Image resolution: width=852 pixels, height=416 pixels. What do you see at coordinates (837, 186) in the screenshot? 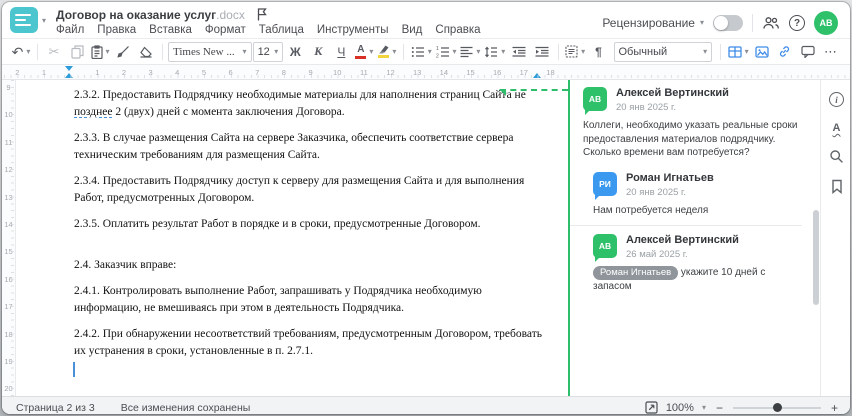
I see `bookmark-icon` at bounding box center [837, 186].